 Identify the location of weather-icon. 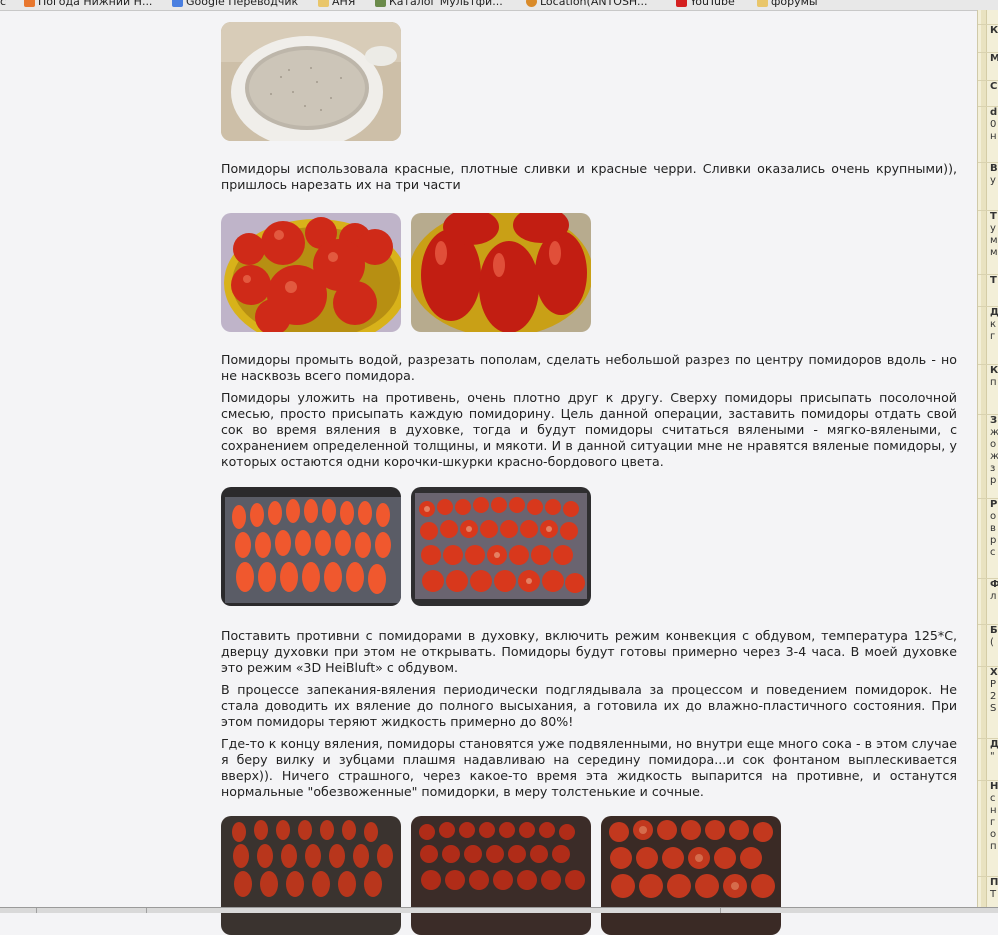
(29, 3).